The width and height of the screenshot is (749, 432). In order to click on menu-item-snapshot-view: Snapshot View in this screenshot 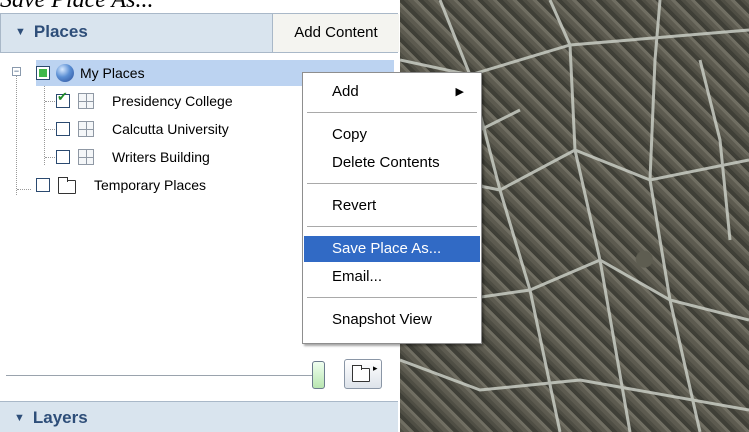, I will do `click(392, 320)`.